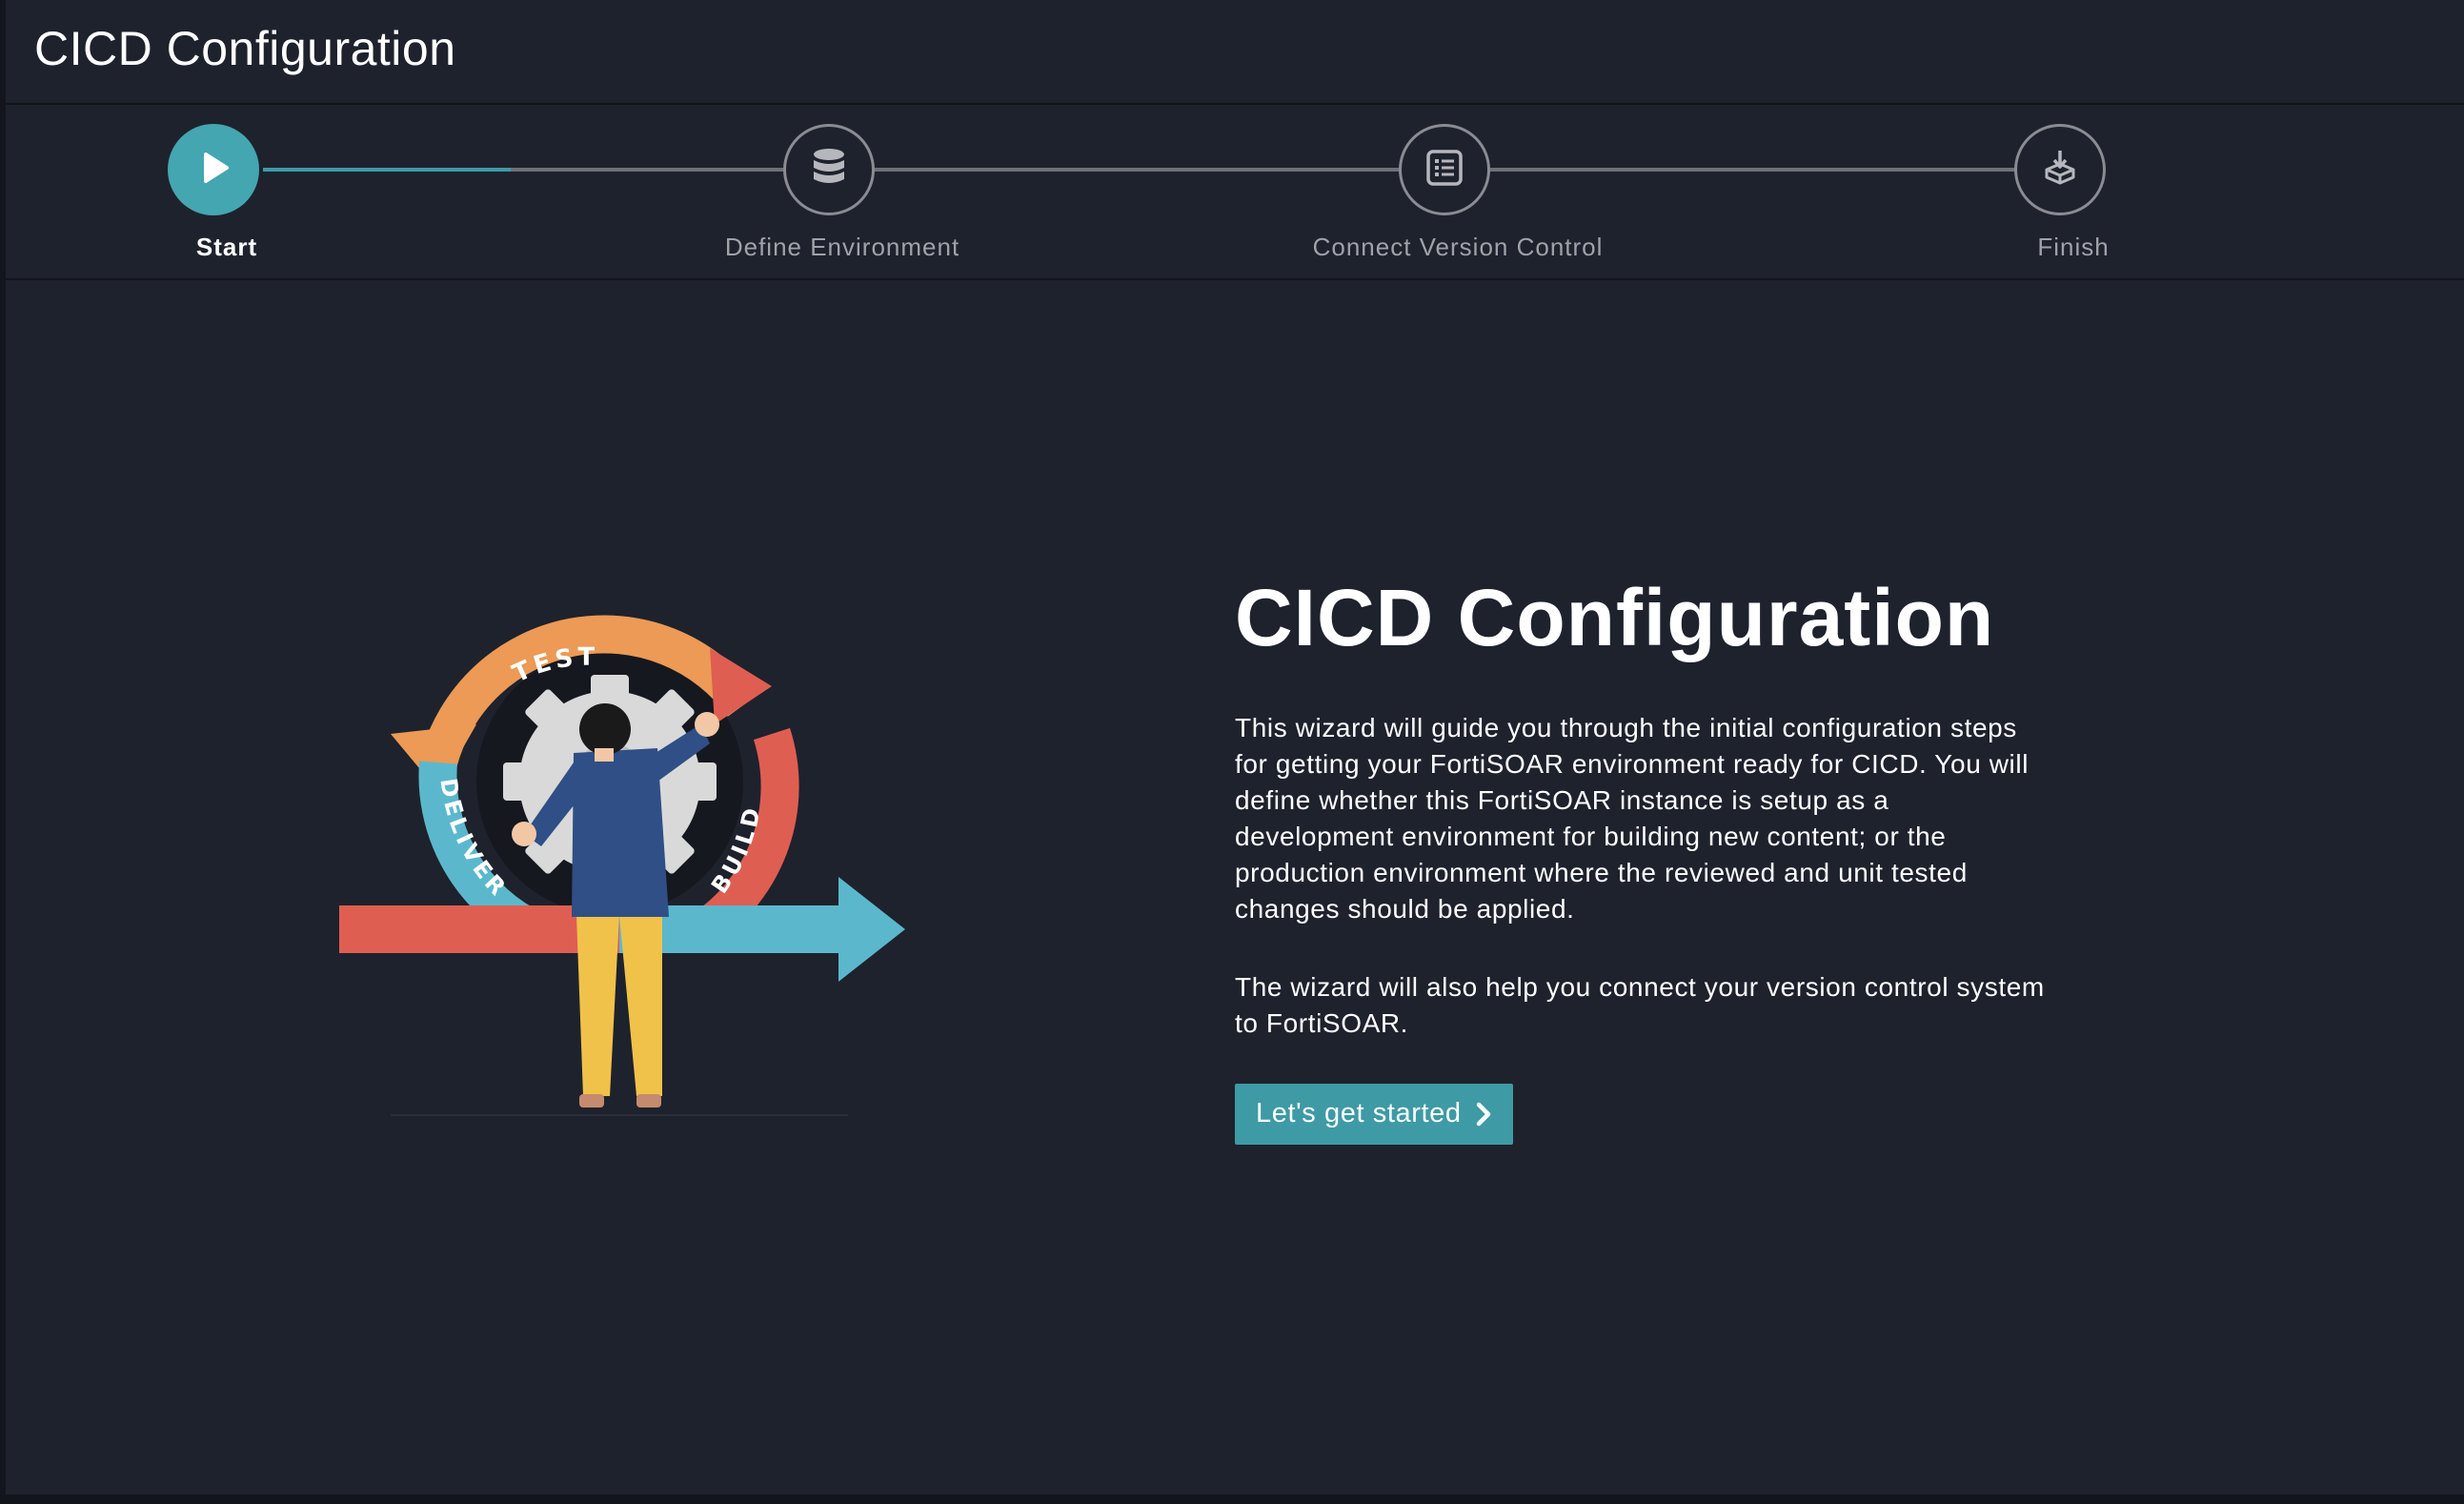 The image size is (2464, 1504). I want to click on step-define-environment-label: Define Environment, so click(842, 247).